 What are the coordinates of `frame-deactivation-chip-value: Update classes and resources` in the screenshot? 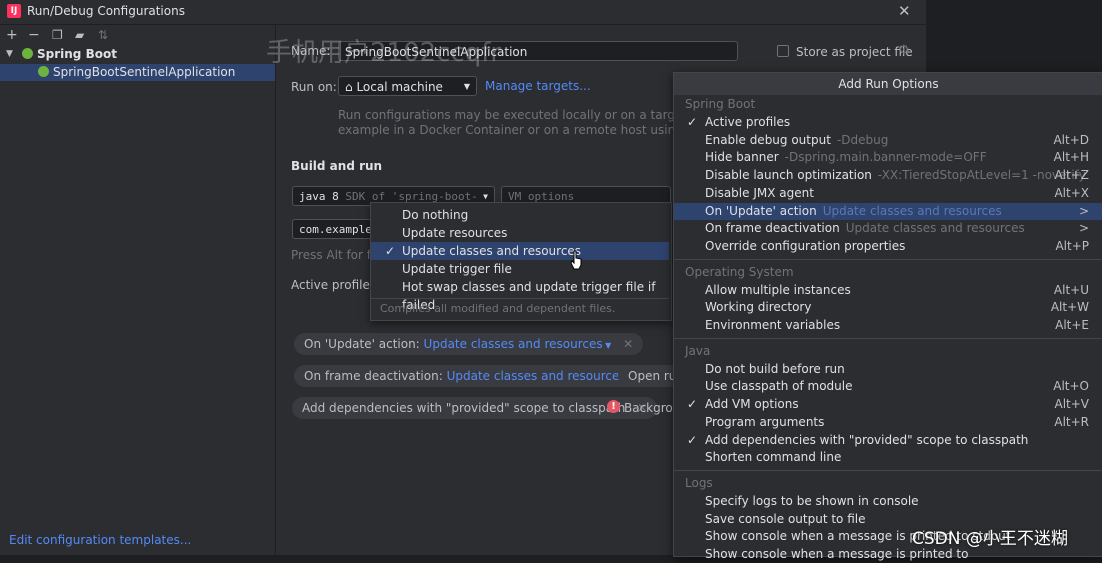 It's located at (536, 376).